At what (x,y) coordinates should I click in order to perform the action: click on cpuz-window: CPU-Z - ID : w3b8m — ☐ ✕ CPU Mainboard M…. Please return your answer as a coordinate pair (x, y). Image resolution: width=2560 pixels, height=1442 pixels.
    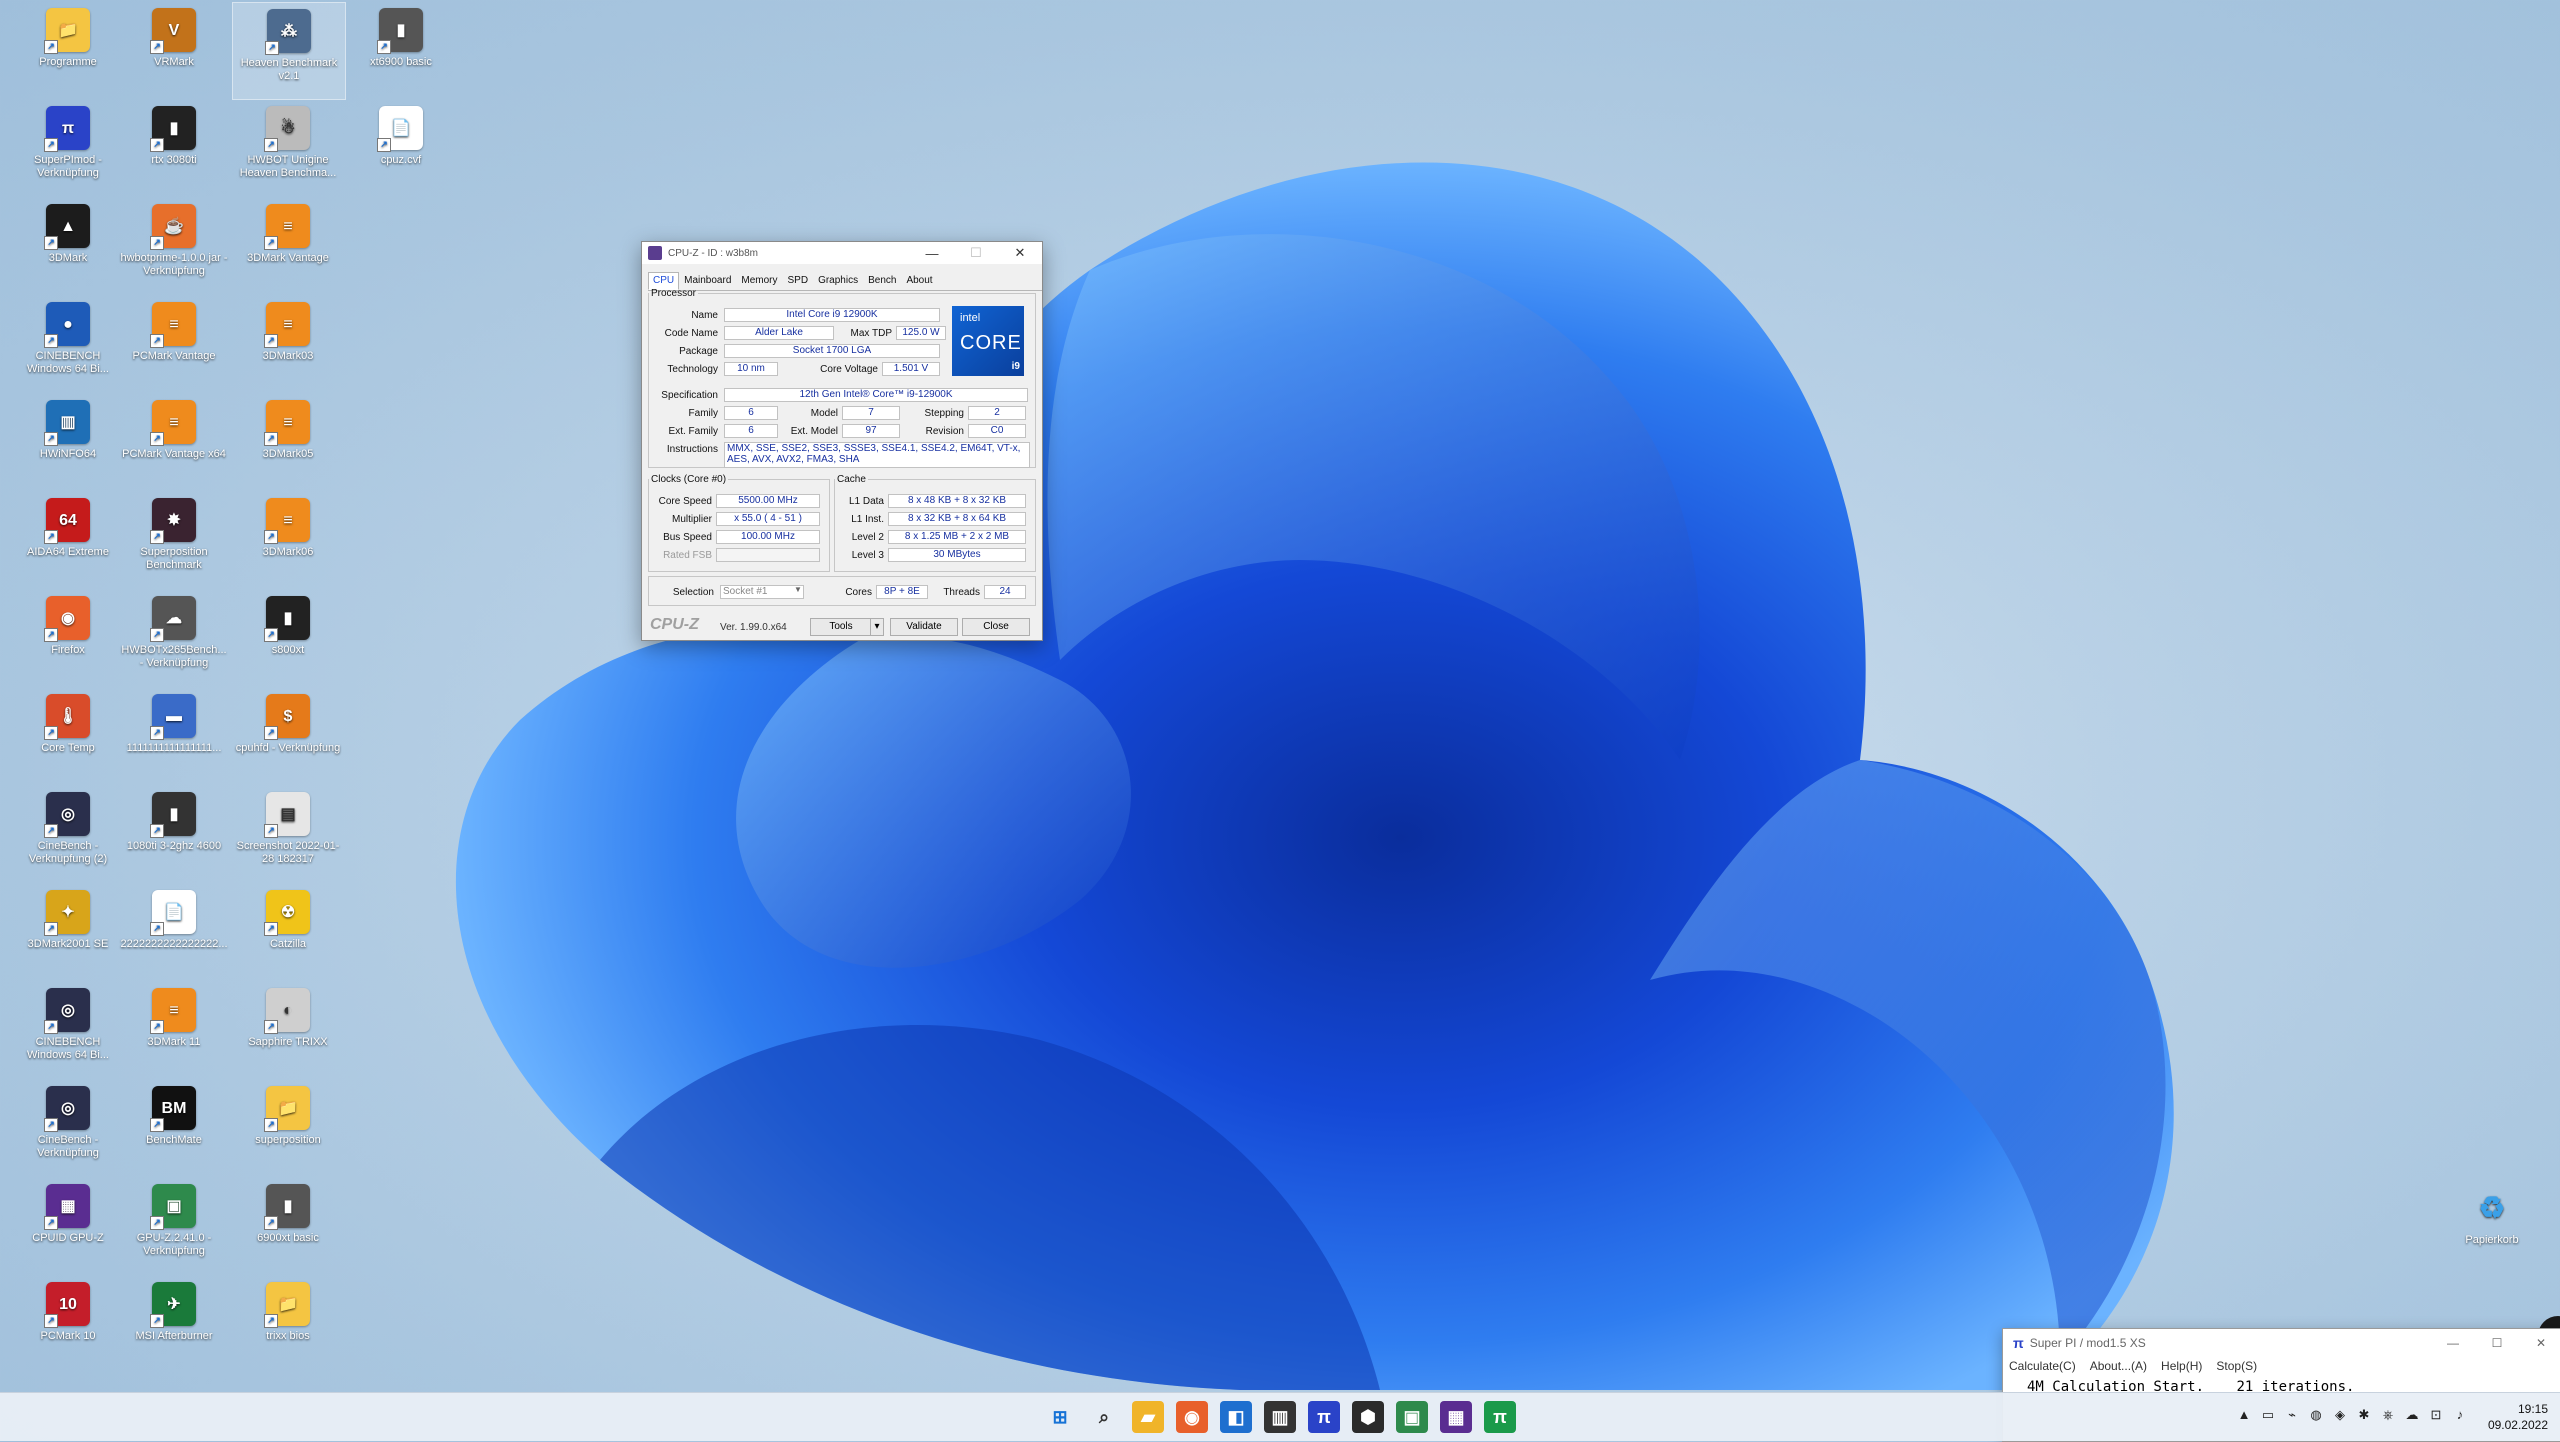
    Looking at the image, I should click on (842, 441).